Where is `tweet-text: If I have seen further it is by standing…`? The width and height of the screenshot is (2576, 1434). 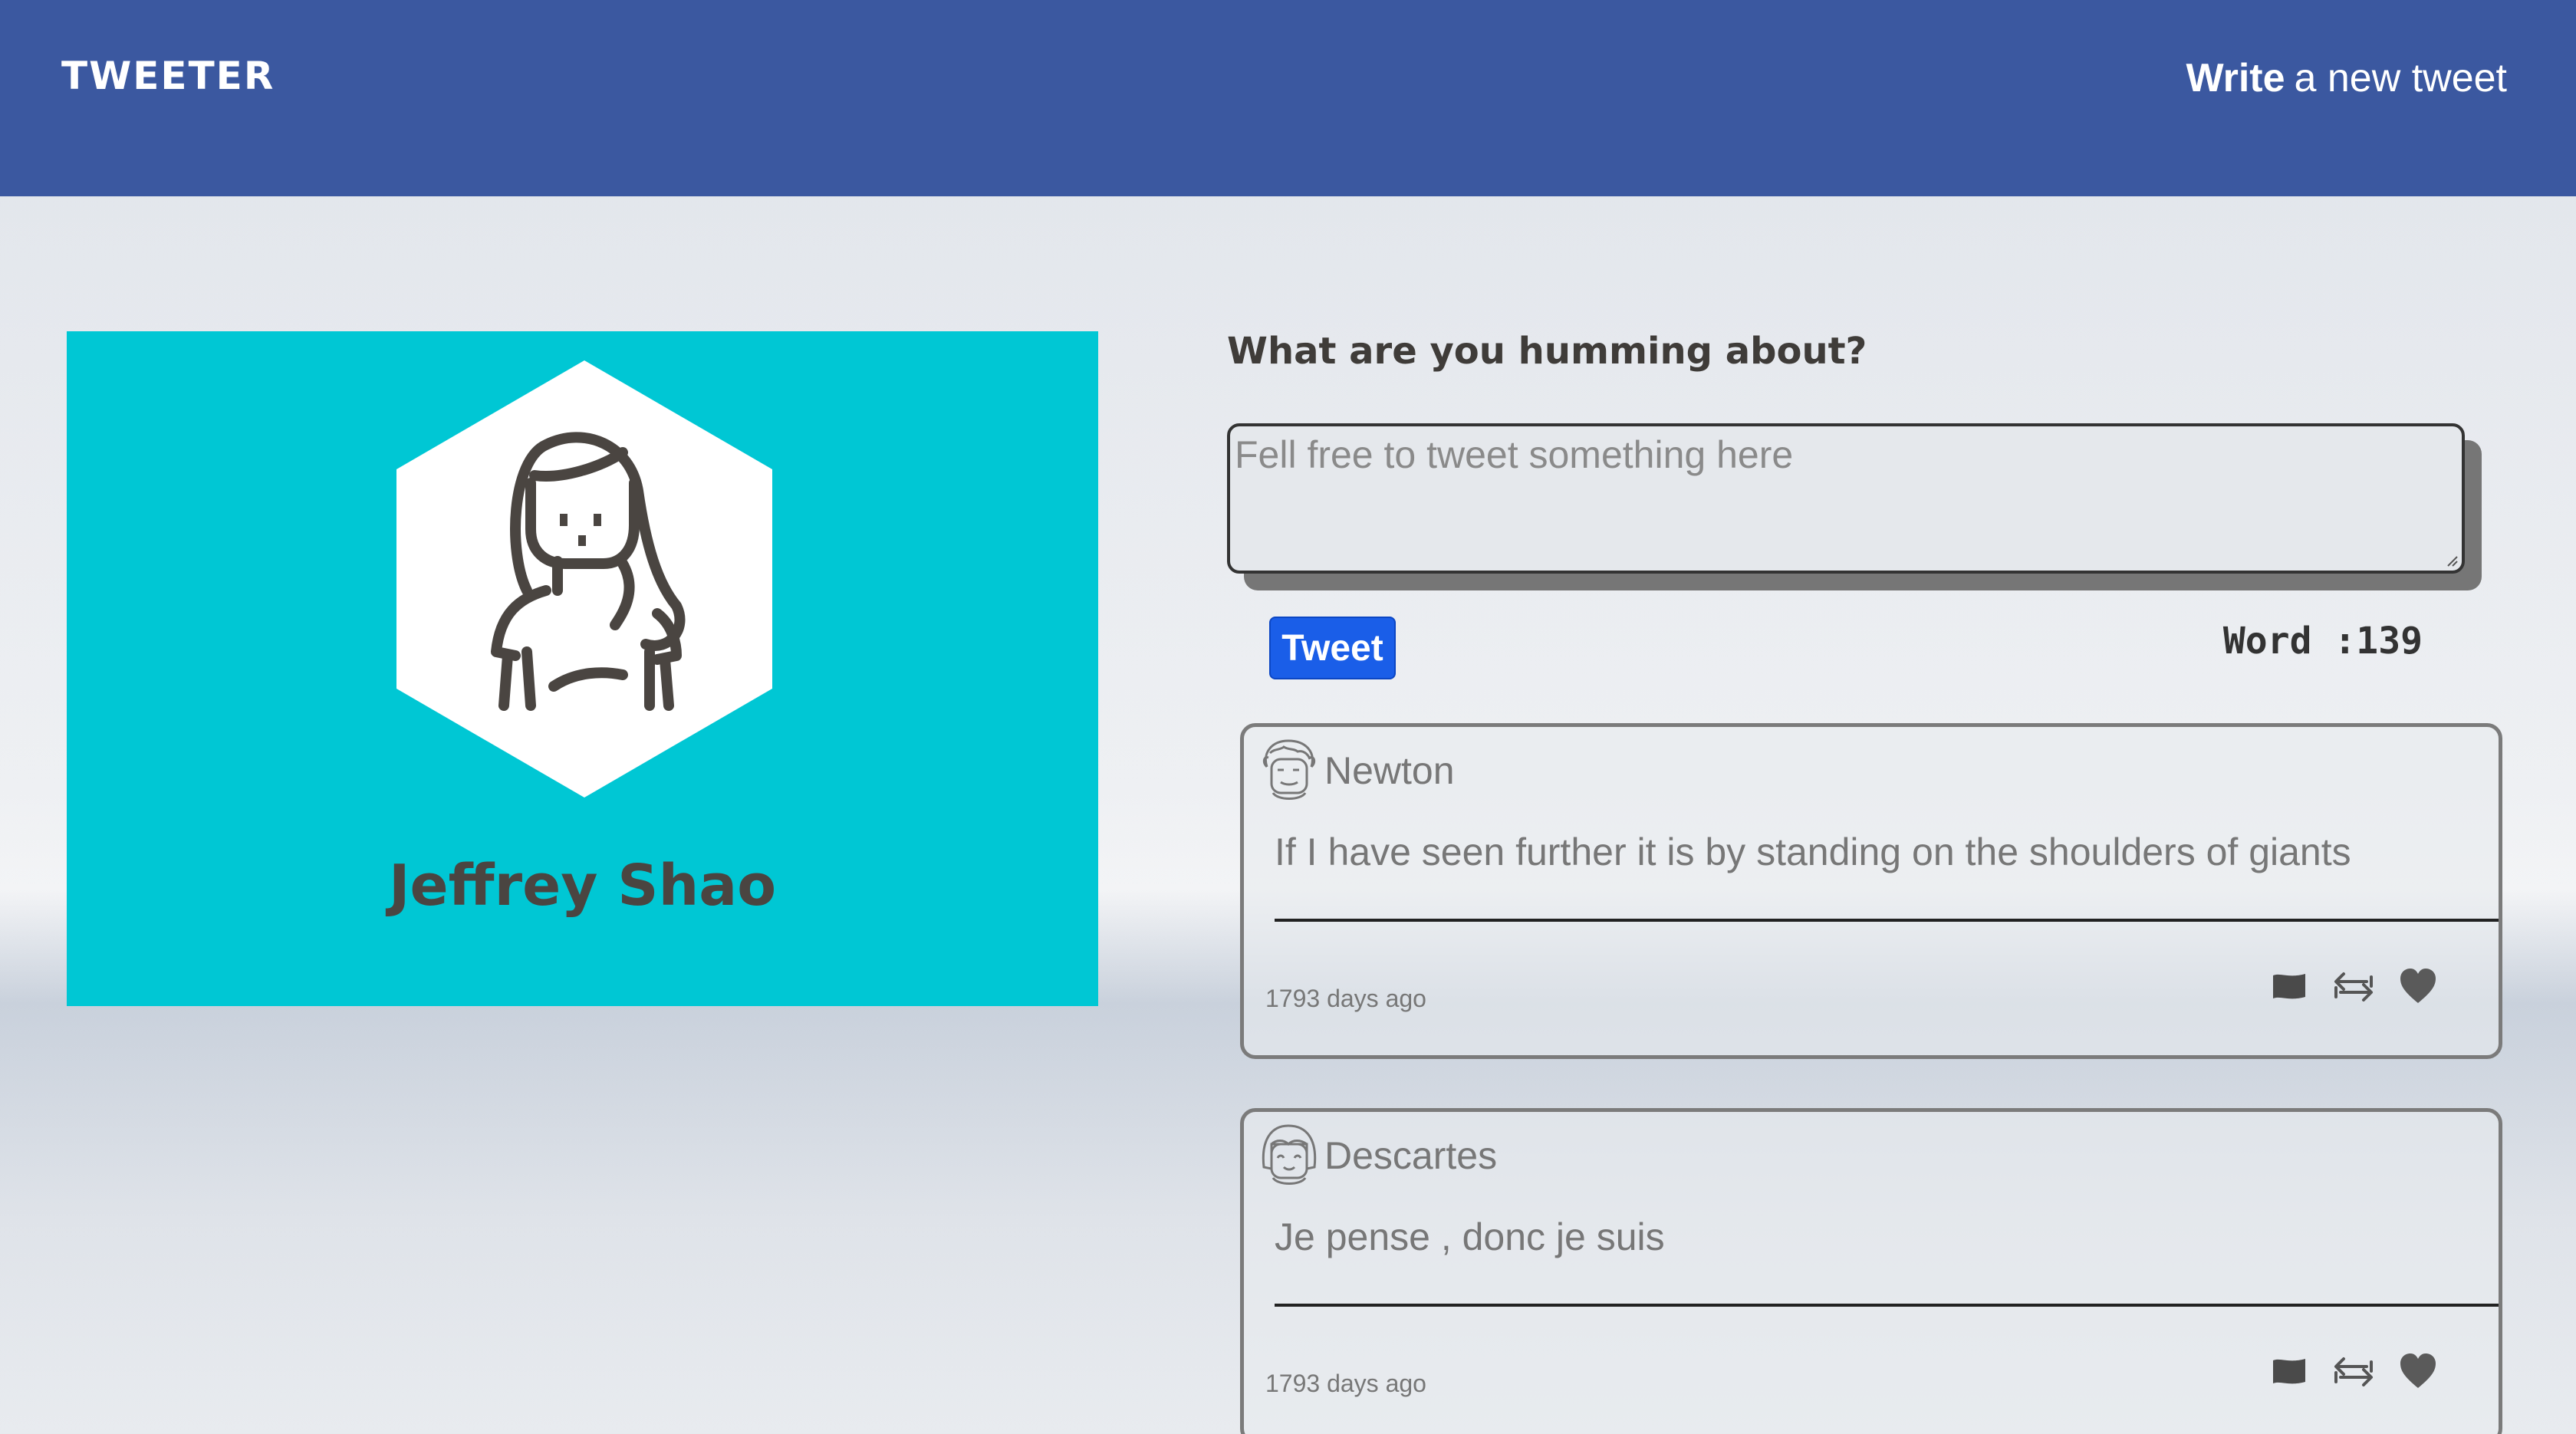
tweet-text: If I have seen further it is by standing… is located at coordinates (1813, 851).